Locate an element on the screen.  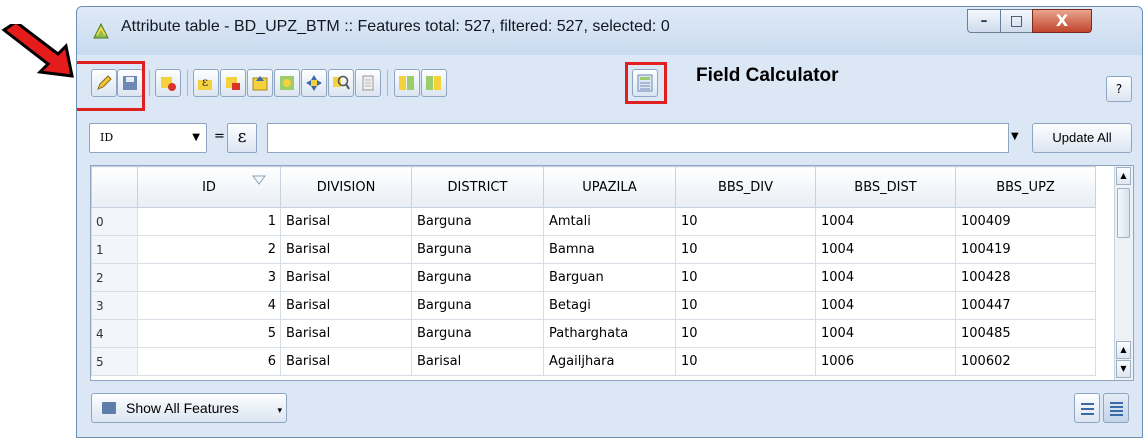
maximize-icon: □ is located at coordinates (1016, 21).